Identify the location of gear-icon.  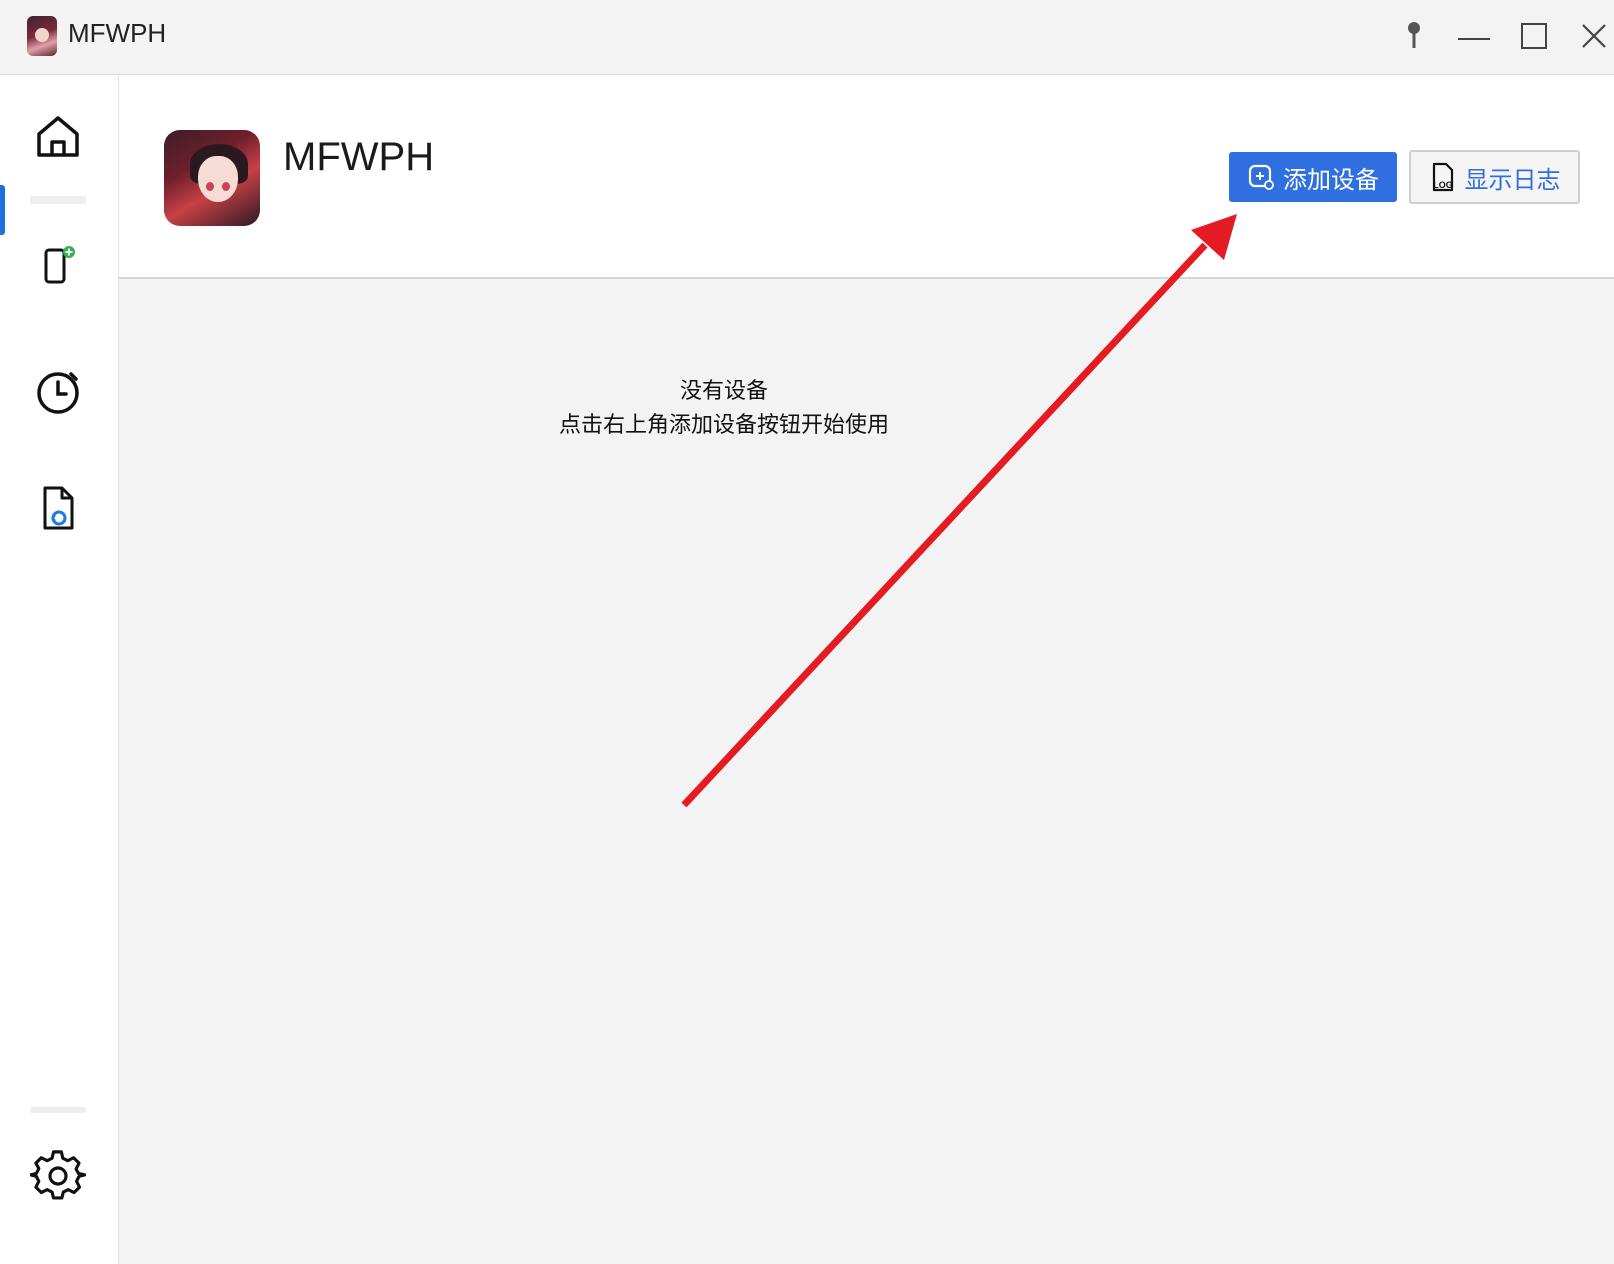
(57, 1175).